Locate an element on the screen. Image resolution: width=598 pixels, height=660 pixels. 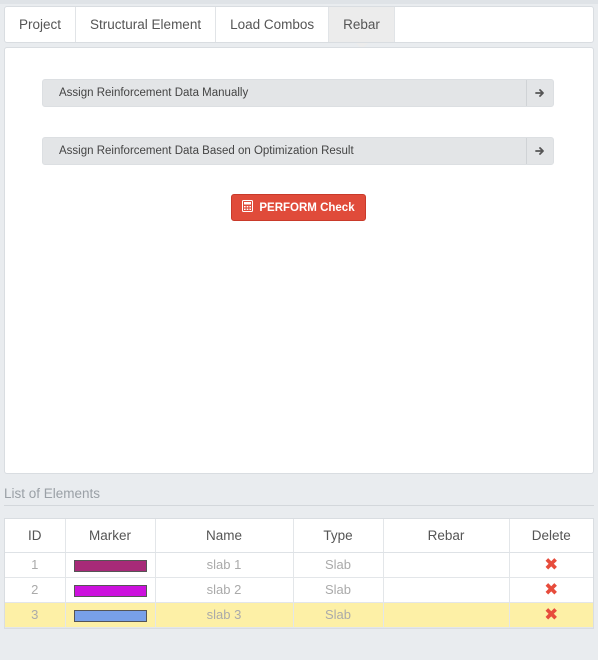
column-header-marker: Marker is located at coordinates (110, 536).